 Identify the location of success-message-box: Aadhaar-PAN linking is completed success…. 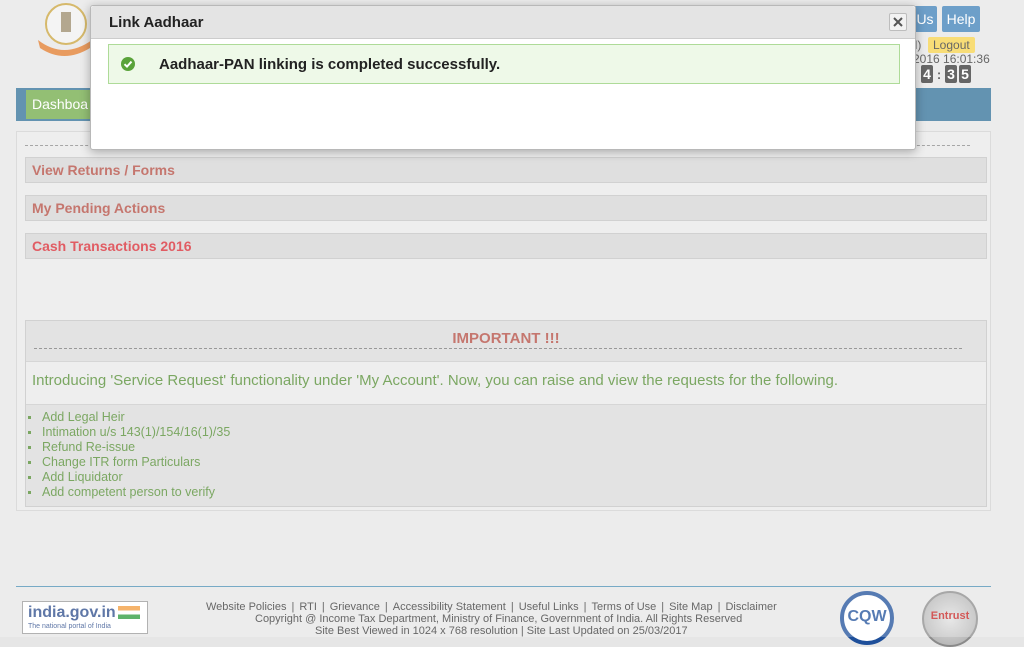
(504, 64).